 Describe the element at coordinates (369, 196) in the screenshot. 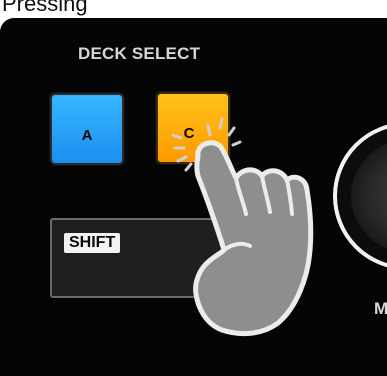

I see `jog-wheel-platter` at that location.